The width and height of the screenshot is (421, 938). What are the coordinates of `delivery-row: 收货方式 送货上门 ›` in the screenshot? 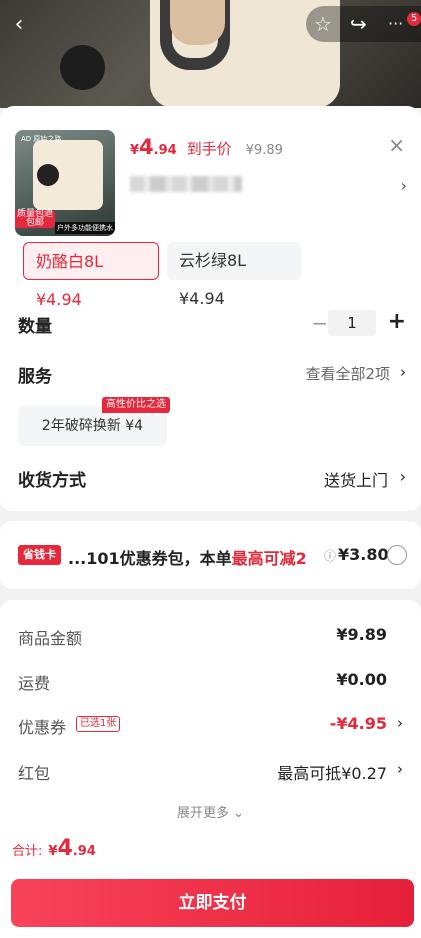 It's located at (212, 478).